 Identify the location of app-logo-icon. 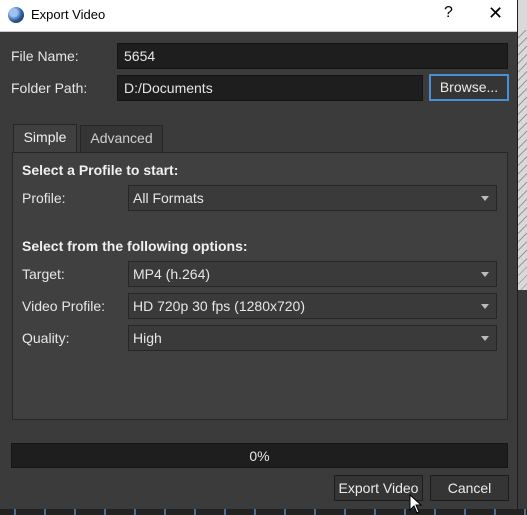
(16, 15).